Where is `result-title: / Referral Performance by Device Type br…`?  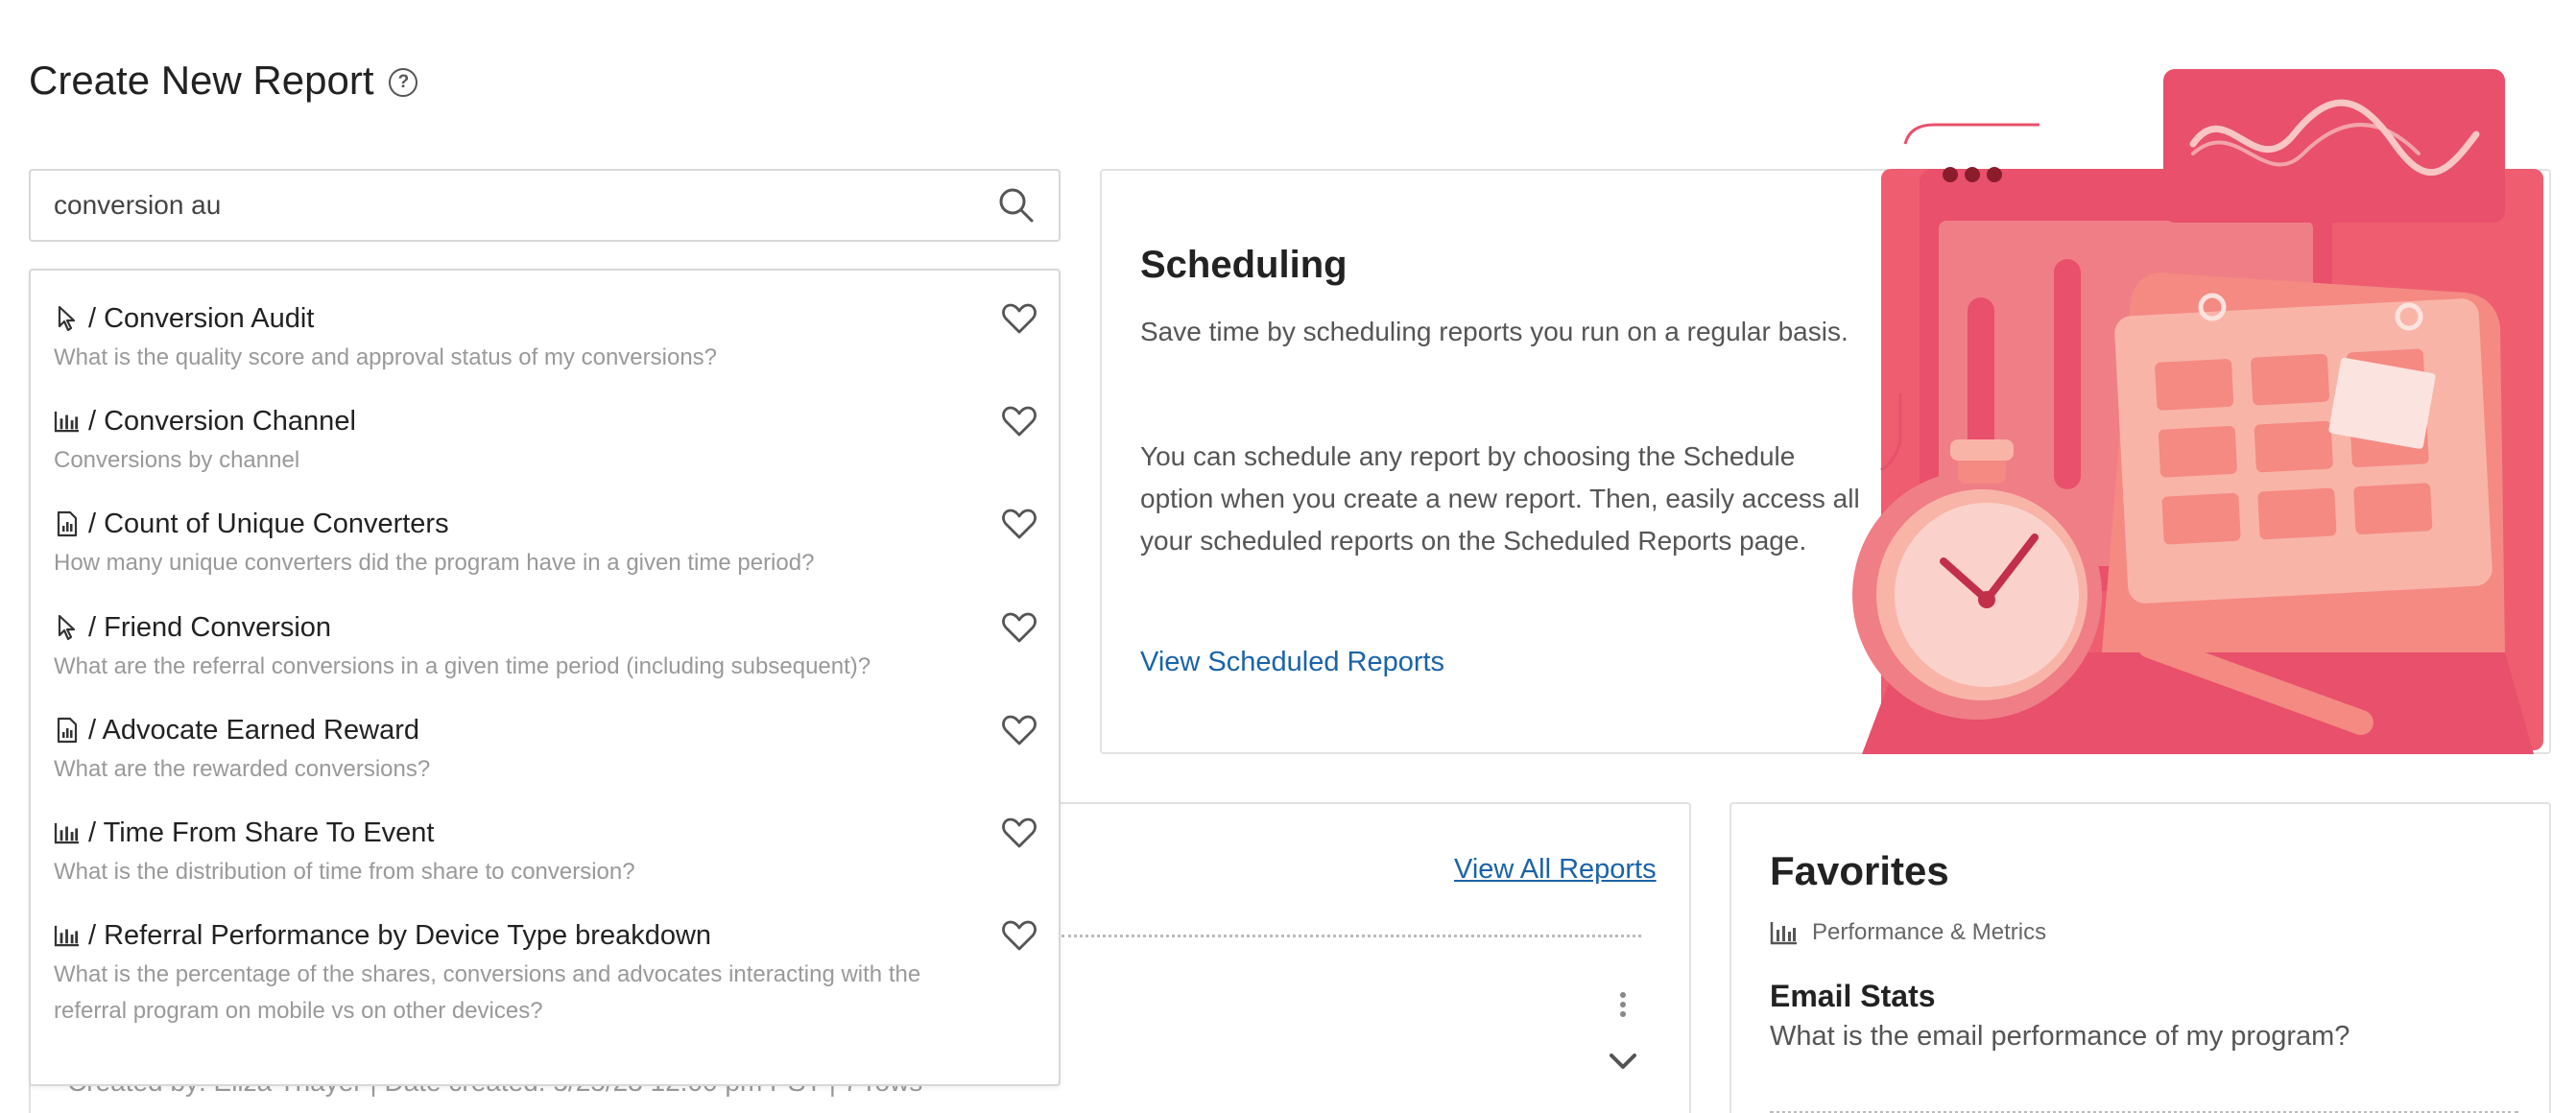
result-title: / Referral Performance by Device Type br… is located at coordinates (400, 935).